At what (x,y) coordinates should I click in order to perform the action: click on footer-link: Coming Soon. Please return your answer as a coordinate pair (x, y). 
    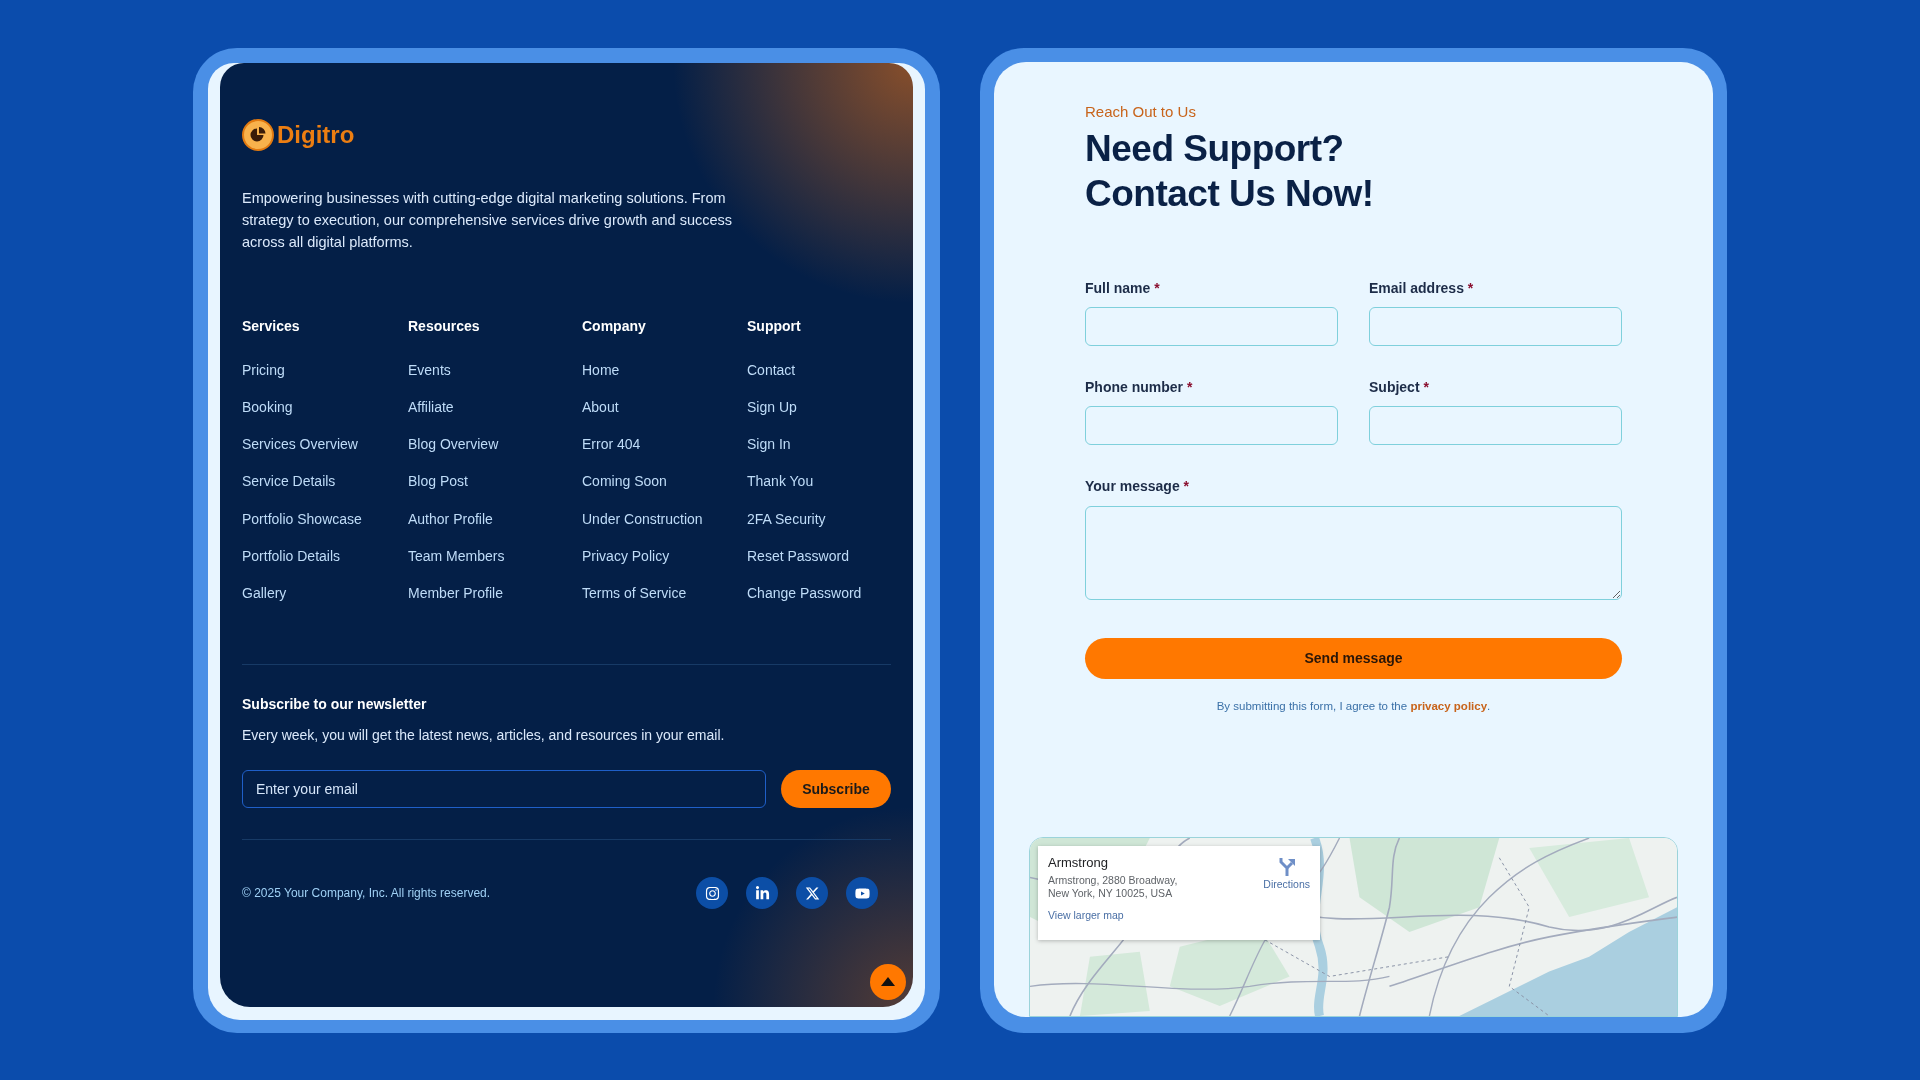
    Looking at the image, I should click on (624, 481).